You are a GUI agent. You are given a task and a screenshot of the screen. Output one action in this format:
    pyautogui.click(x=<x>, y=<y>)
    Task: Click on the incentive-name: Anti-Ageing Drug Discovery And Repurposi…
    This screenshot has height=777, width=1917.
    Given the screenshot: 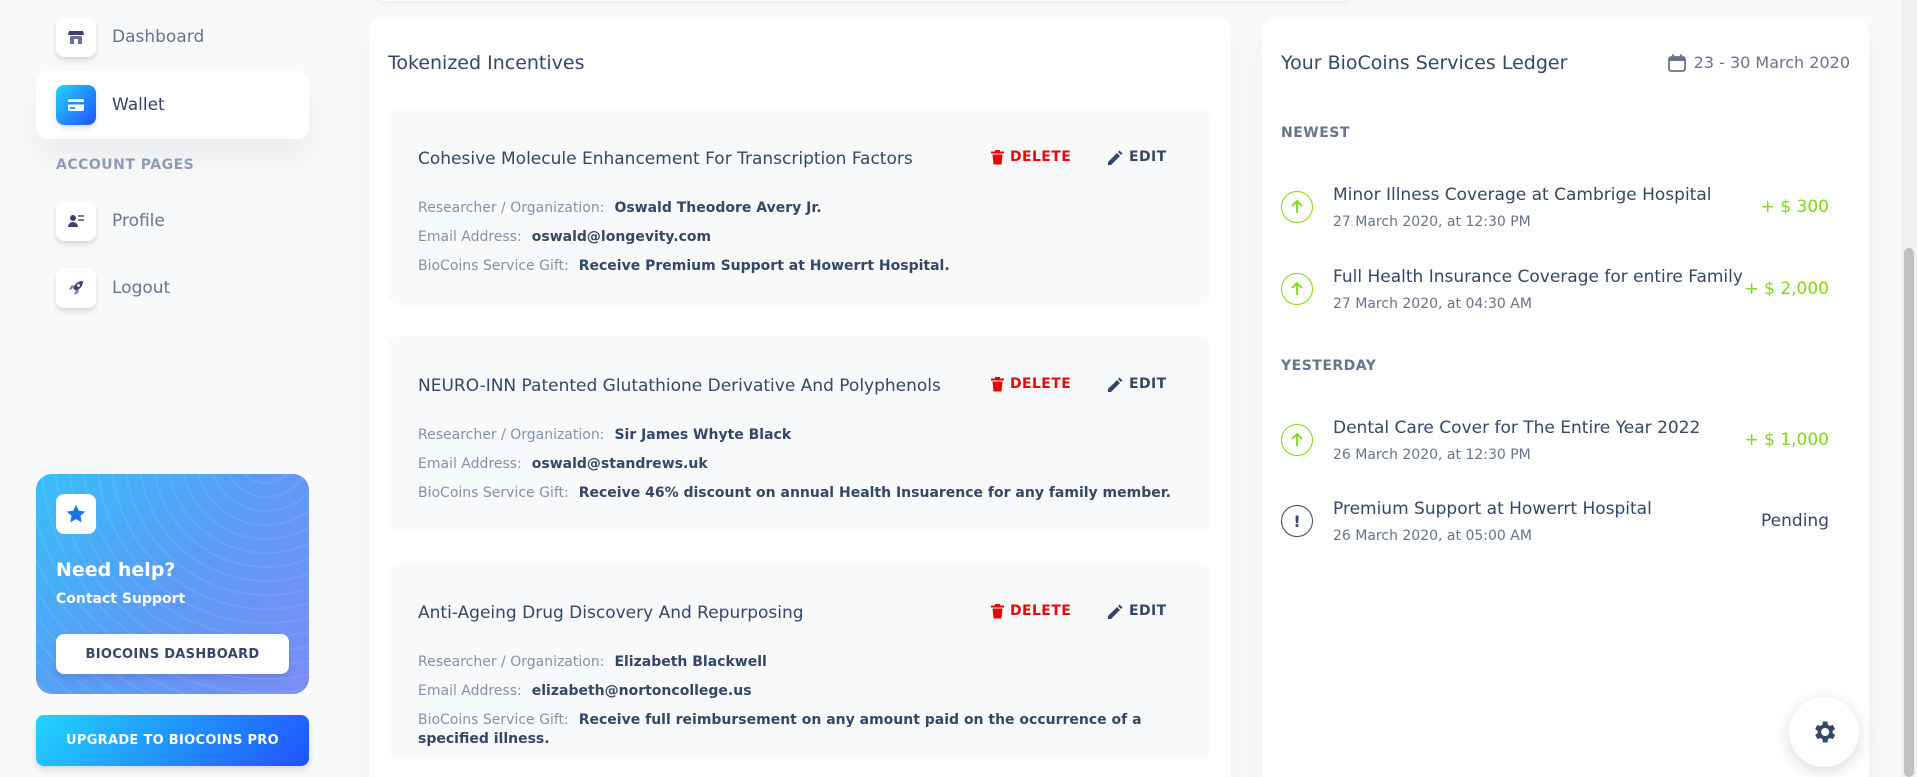 What is the action you would take?
    pyautogui.click(x=611, y=613)
    